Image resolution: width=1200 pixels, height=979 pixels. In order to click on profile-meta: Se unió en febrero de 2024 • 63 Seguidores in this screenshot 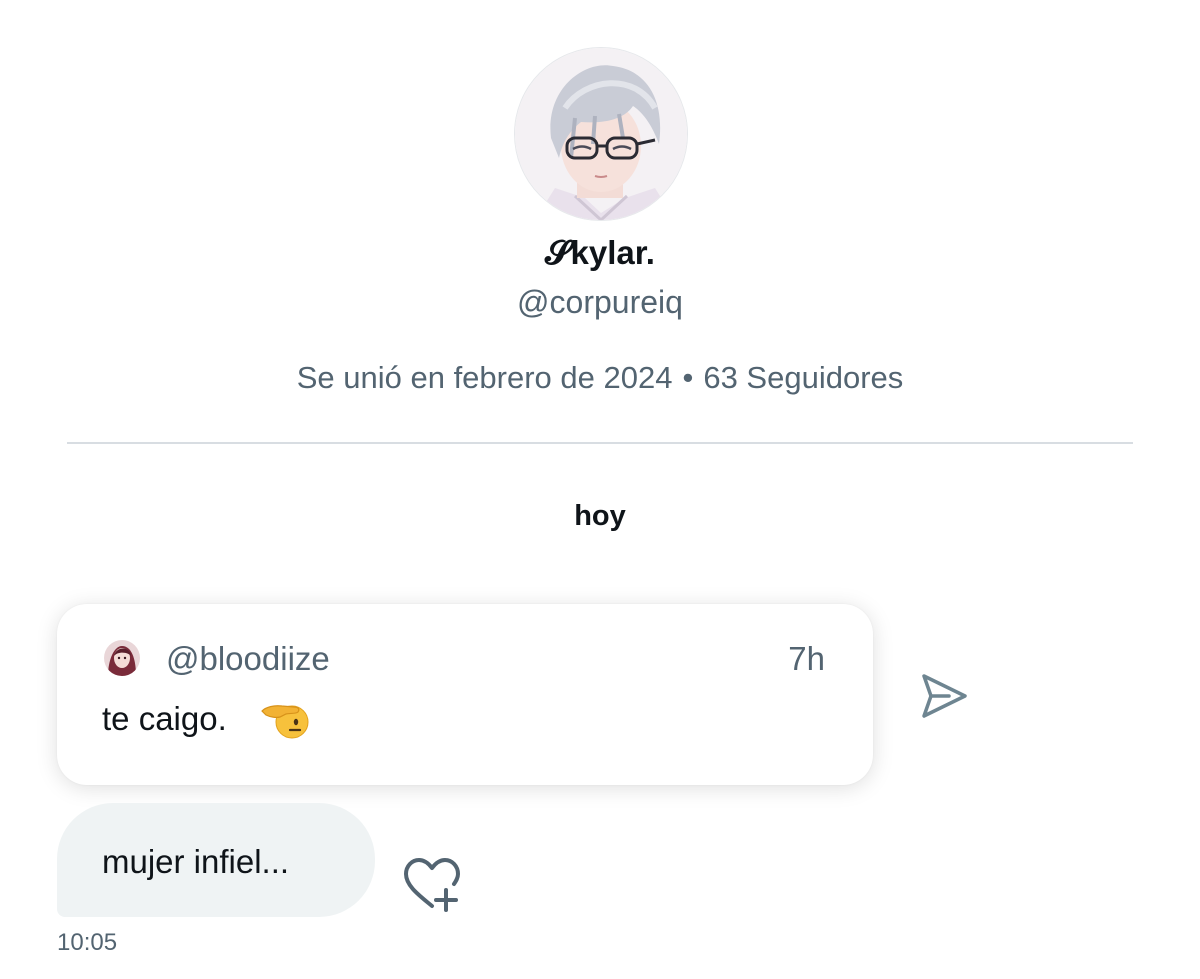, I will do `click(600, 378)`.